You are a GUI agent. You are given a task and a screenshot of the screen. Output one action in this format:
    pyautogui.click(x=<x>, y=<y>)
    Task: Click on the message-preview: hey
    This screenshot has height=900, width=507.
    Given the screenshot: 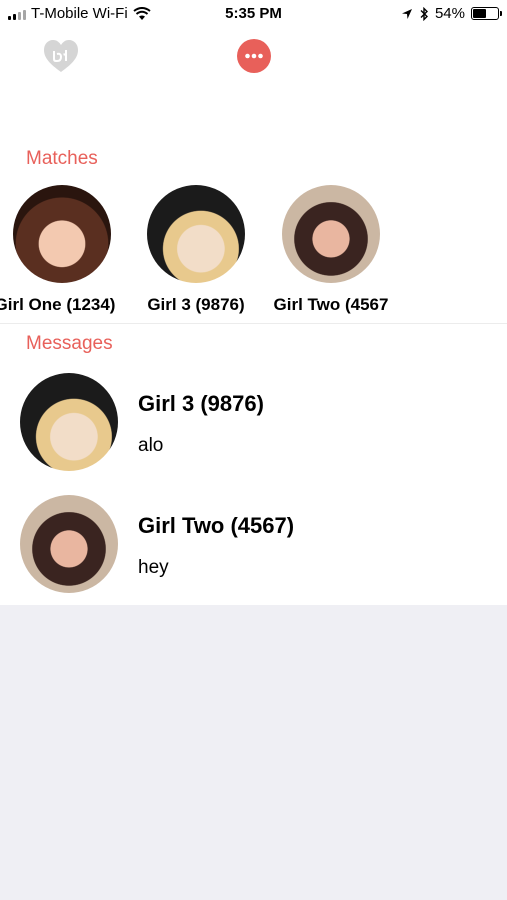 What is the action you would take?
    pyautogui.click(x=153, y=567)
    